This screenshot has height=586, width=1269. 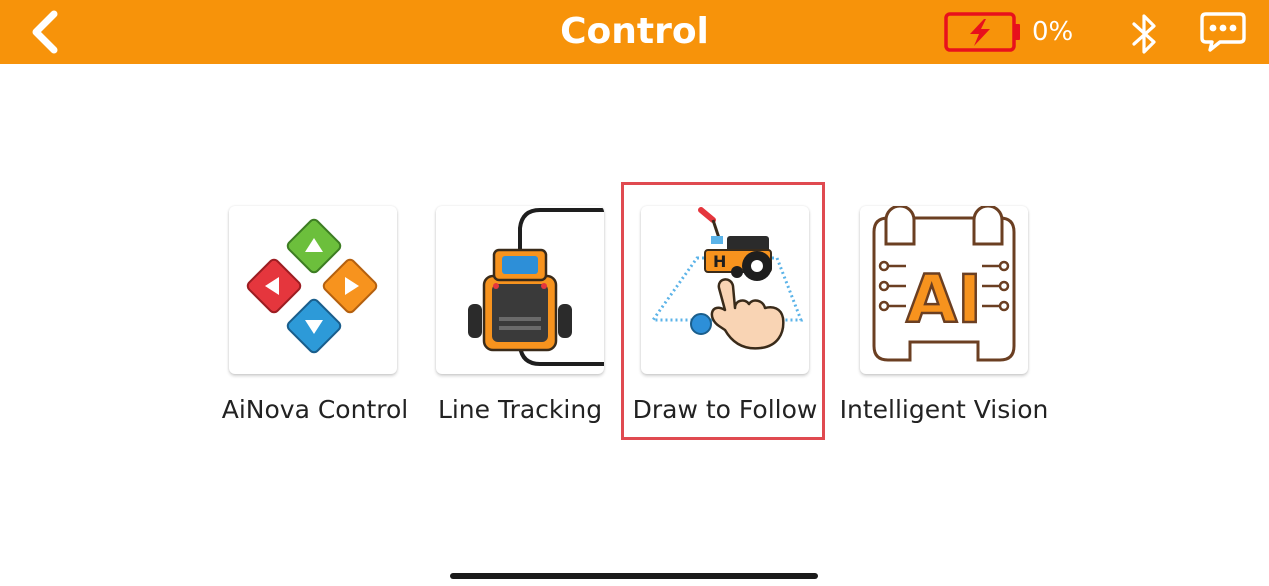 I want to click on direction-pad-icon, so click(x=312, y=286).